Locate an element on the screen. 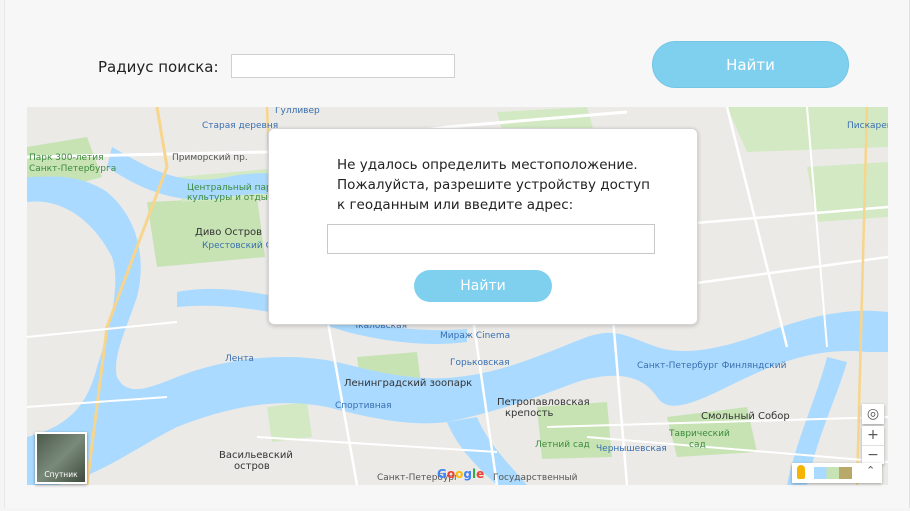  map-label-krepost: крепость is located at coordinates (529, 413).